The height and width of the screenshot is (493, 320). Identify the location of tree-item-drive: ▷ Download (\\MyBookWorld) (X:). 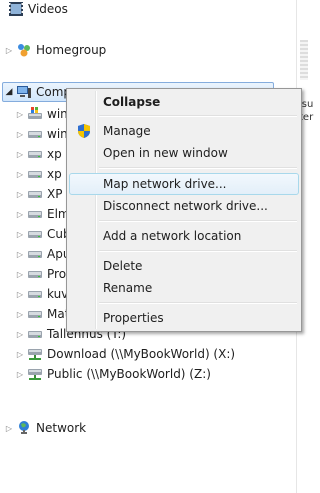
(125, 354).